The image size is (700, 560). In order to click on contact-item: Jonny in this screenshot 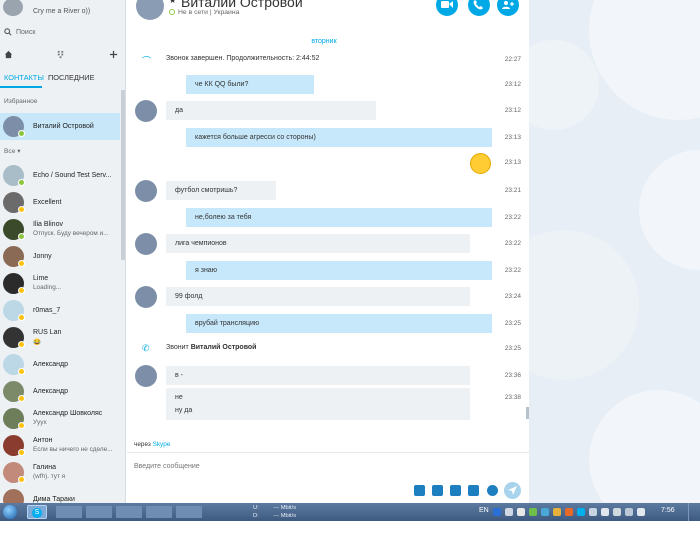, I will do `click(60, 256)`.